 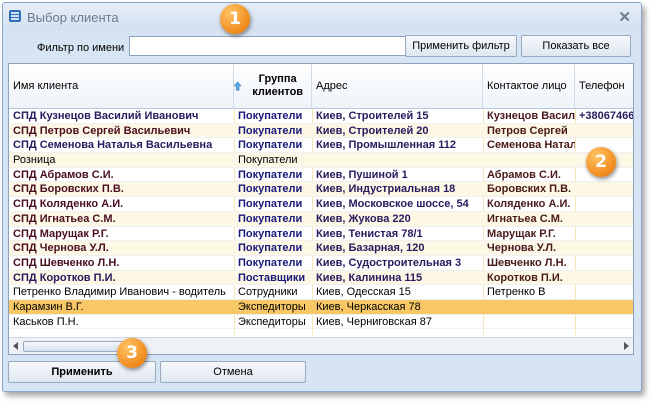 I want to click on cell-contact: Коротков П.И., so click(x=525, y=277).